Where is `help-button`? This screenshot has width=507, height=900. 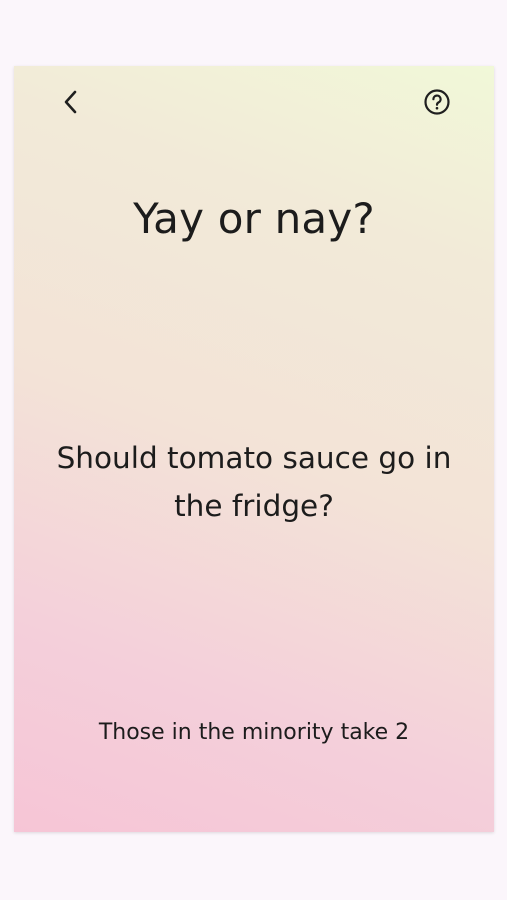
help-button is located at coordinates (437, 102).